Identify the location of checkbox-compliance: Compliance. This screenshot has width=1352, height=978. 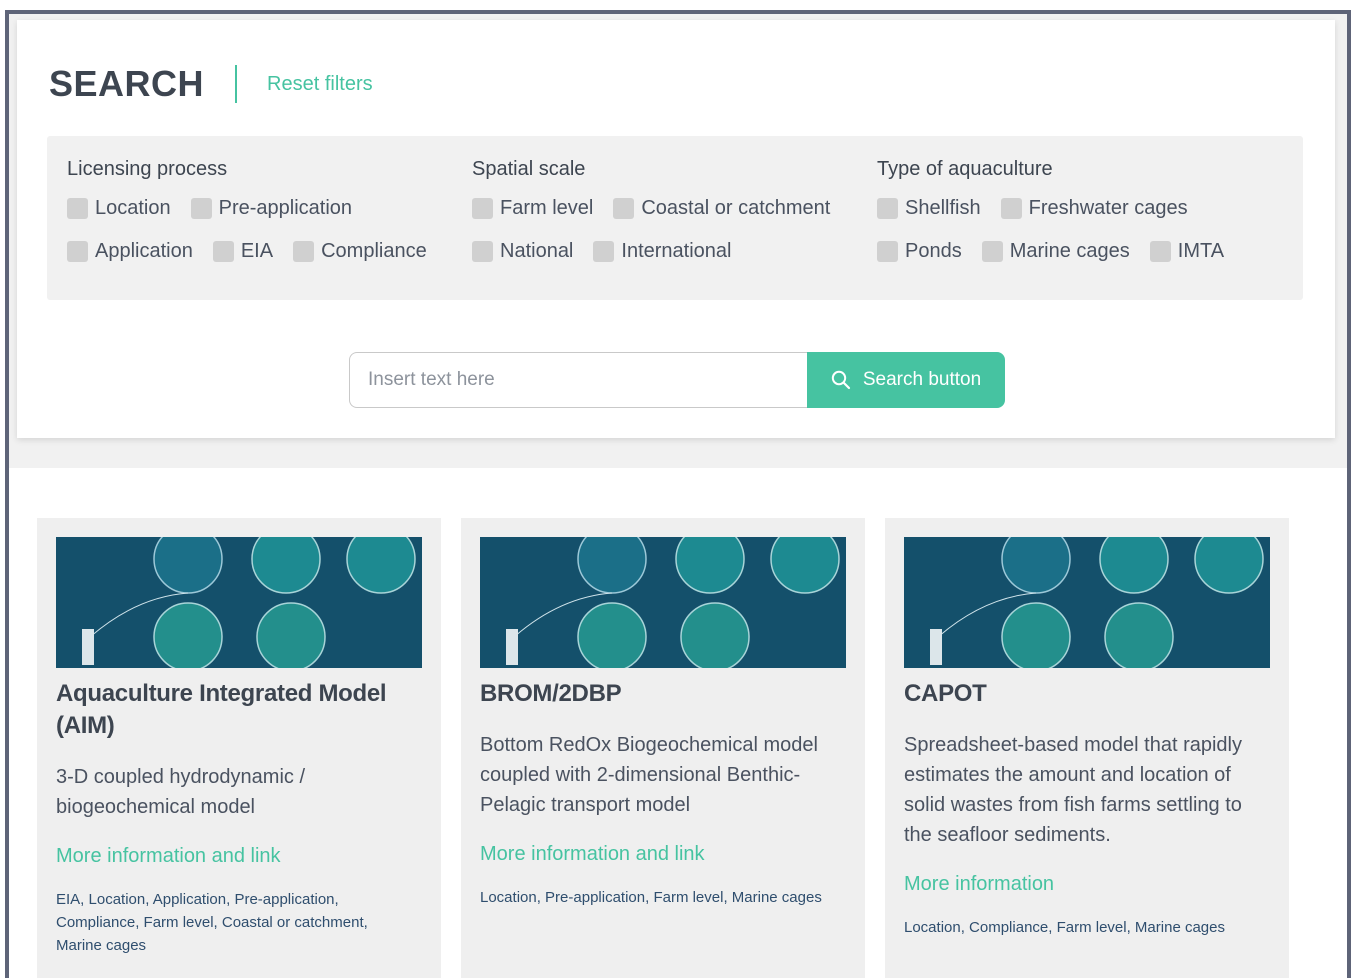
(360, 251).